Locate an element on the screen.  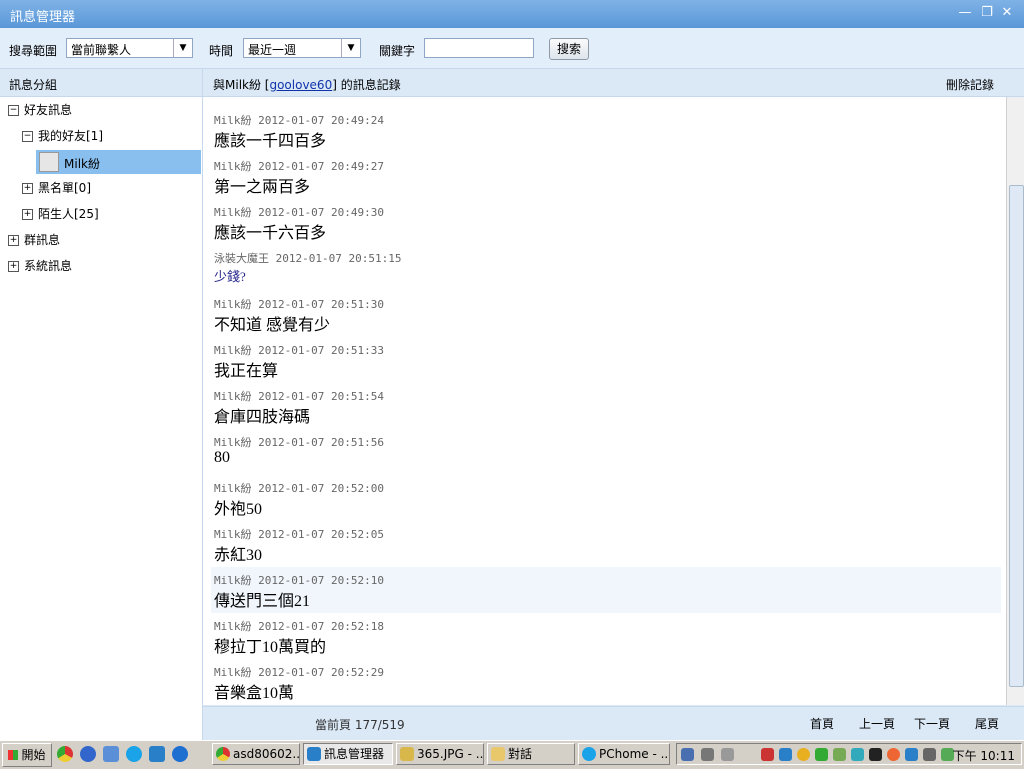
restore-icon: ❐ is located at coordinates (987, 13).